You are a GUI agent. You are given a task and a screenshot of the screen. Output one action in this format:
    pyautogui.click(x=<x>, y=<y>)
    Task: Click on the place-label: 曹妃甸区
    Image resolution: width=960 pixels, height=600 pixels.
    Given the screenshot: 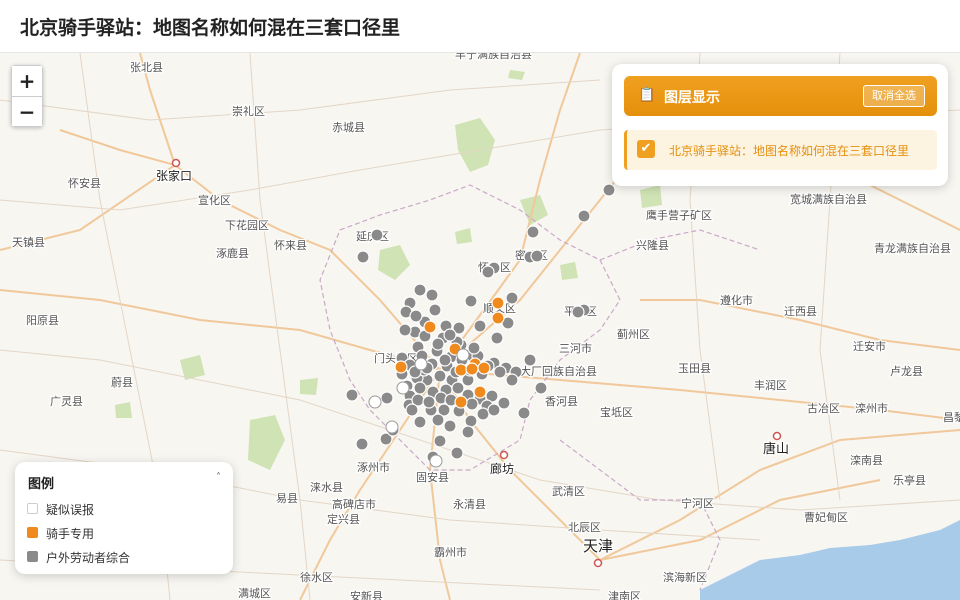 What is the action you would take?
    pyautogui.click(x=826, y=517)
    